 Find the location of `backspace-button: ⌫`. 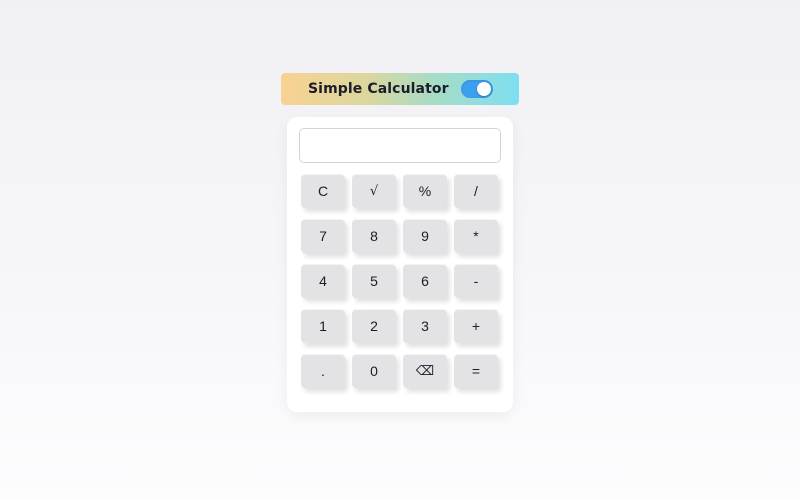

backspace-button: ⌫ is located at coordinates (425, 371).